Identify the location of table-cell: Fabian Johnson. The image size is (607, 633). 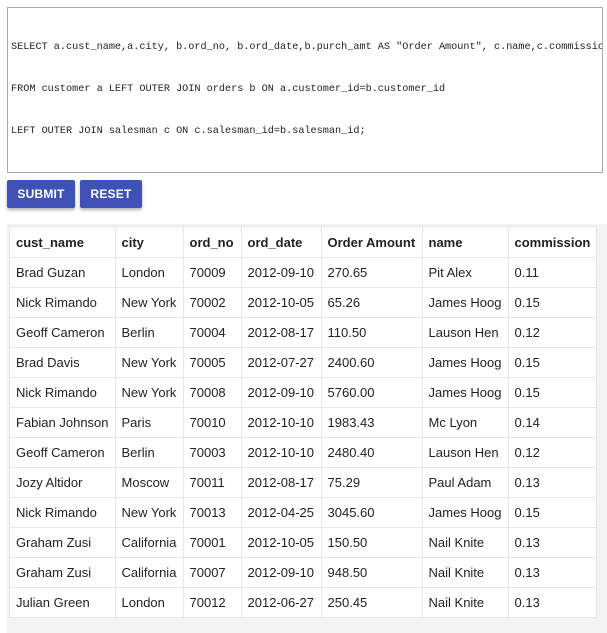
(62, 422).